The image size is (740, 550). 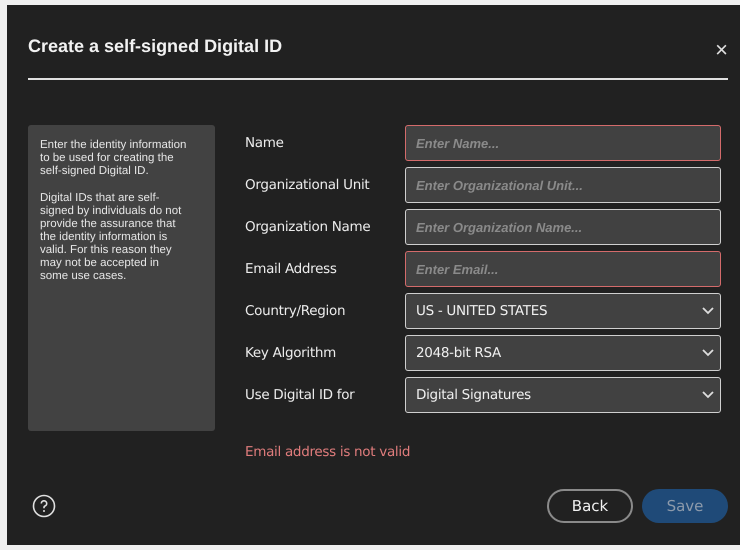 What do you see at coordinates (291, 353) in the screenshot?
I see `field-label: Key Algorithm` at bounding box center [291, 353].